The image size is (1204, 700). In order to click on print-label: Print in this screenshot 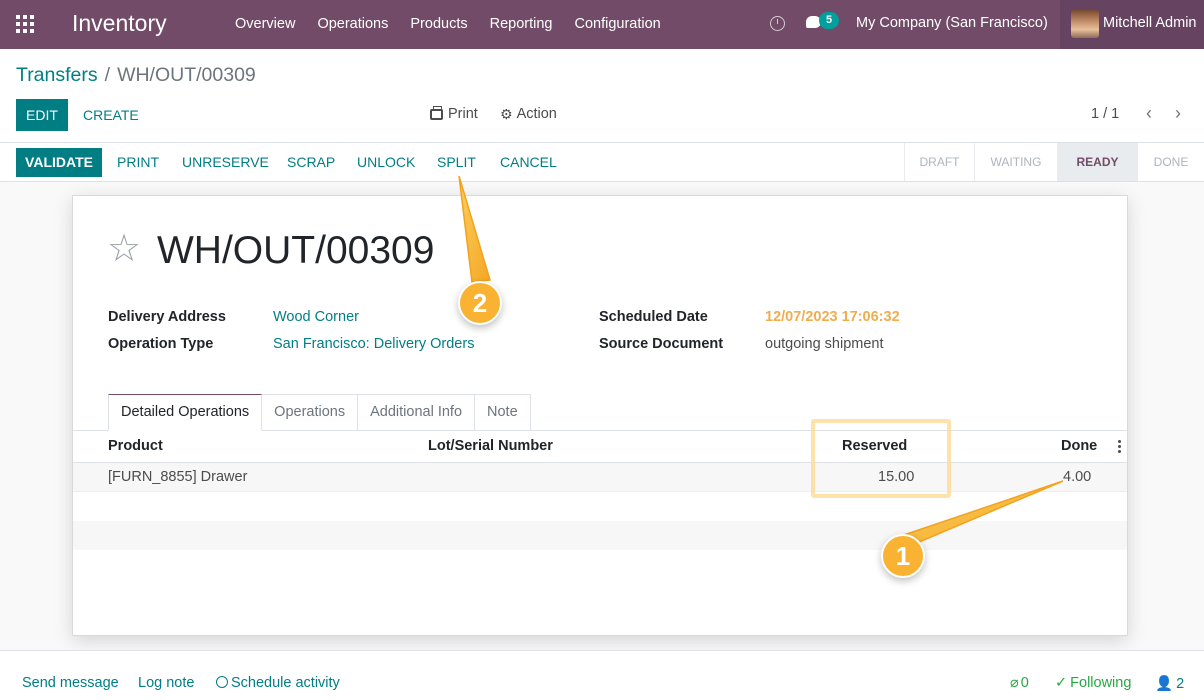, I will do `click(463, 114)`.